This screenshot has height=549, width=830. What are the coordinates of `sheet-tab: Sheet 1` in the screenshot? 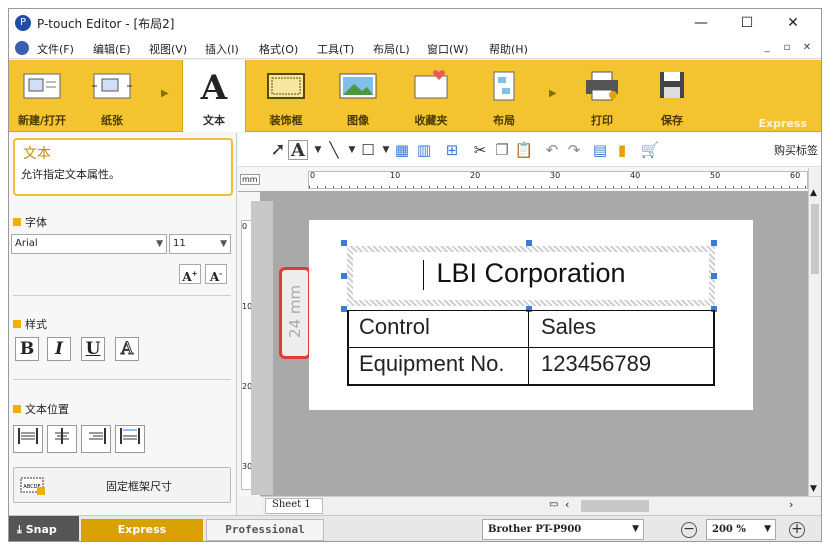 It's located at (294, 506).